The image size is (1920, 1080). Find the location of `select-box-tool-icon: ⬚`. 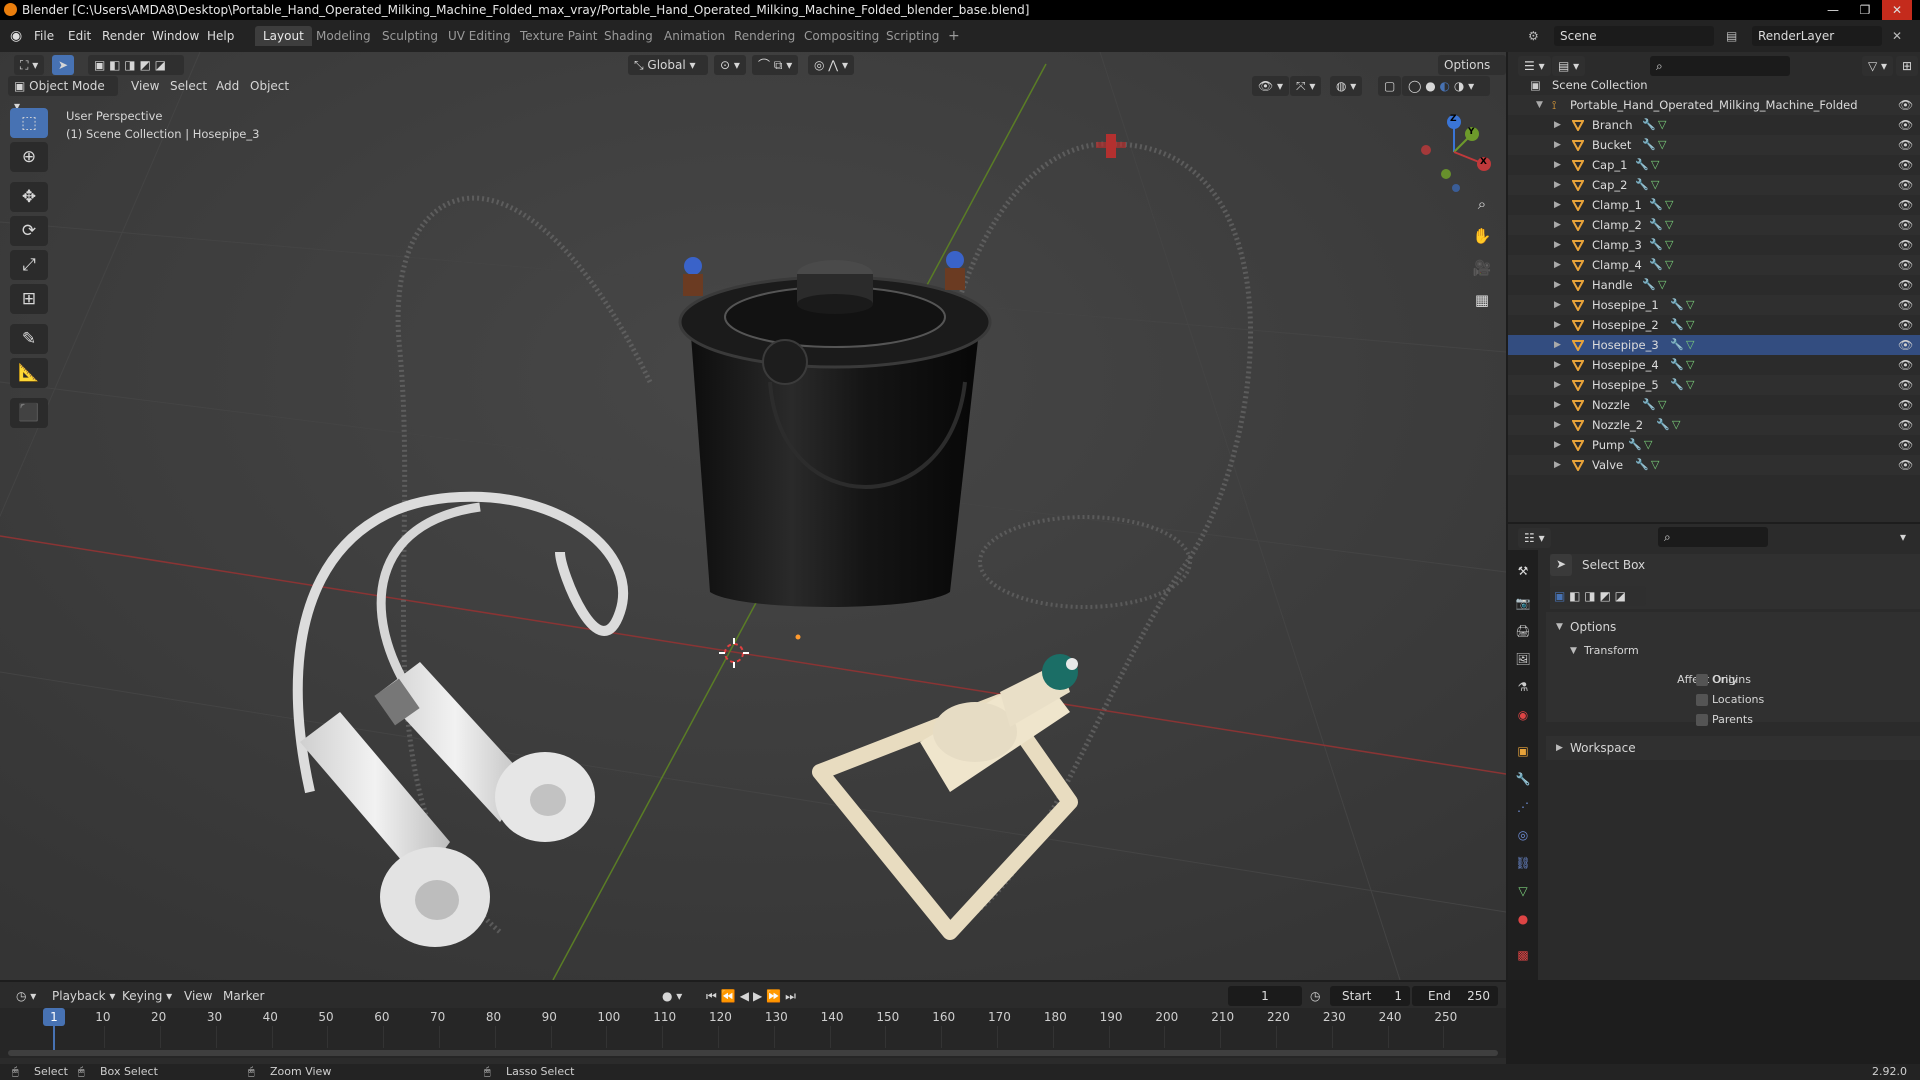

select-box-tool-icon: ⬚ is located at coordinates (29, 123).